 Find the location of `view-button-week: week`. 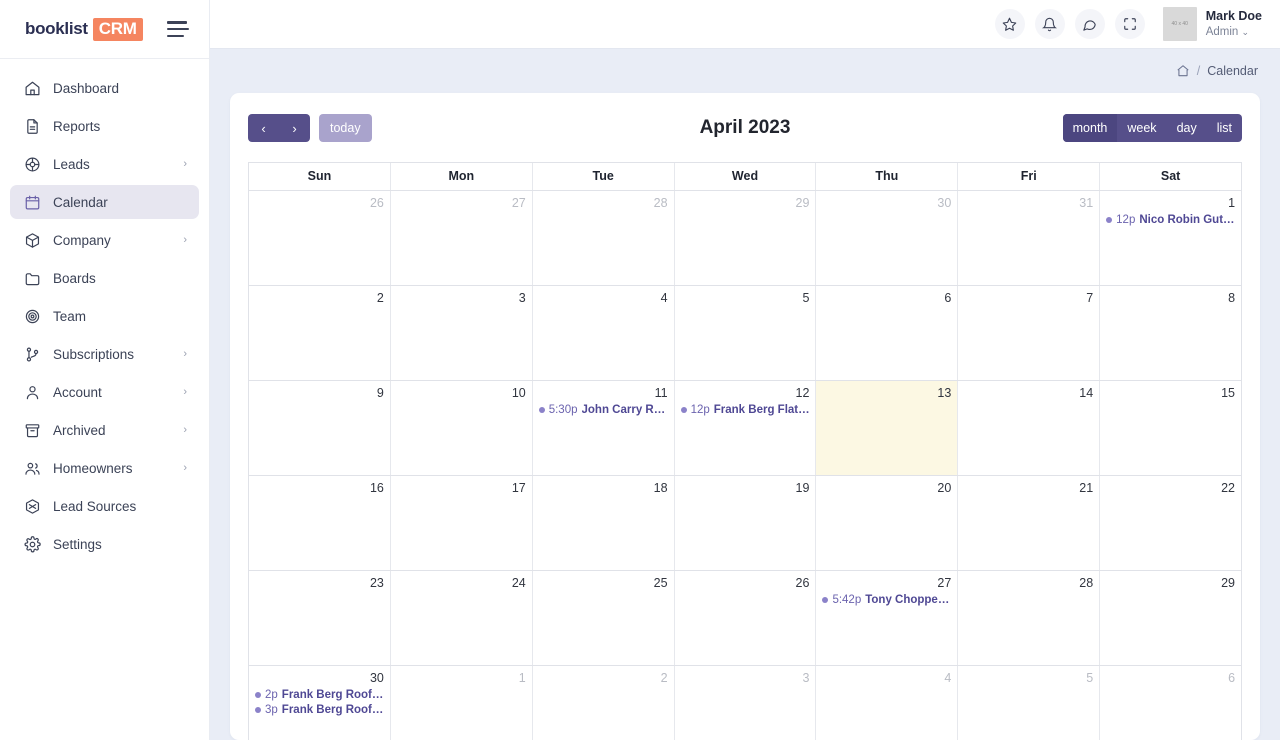

view-button-week: week is located at coordinates (1141, 128).